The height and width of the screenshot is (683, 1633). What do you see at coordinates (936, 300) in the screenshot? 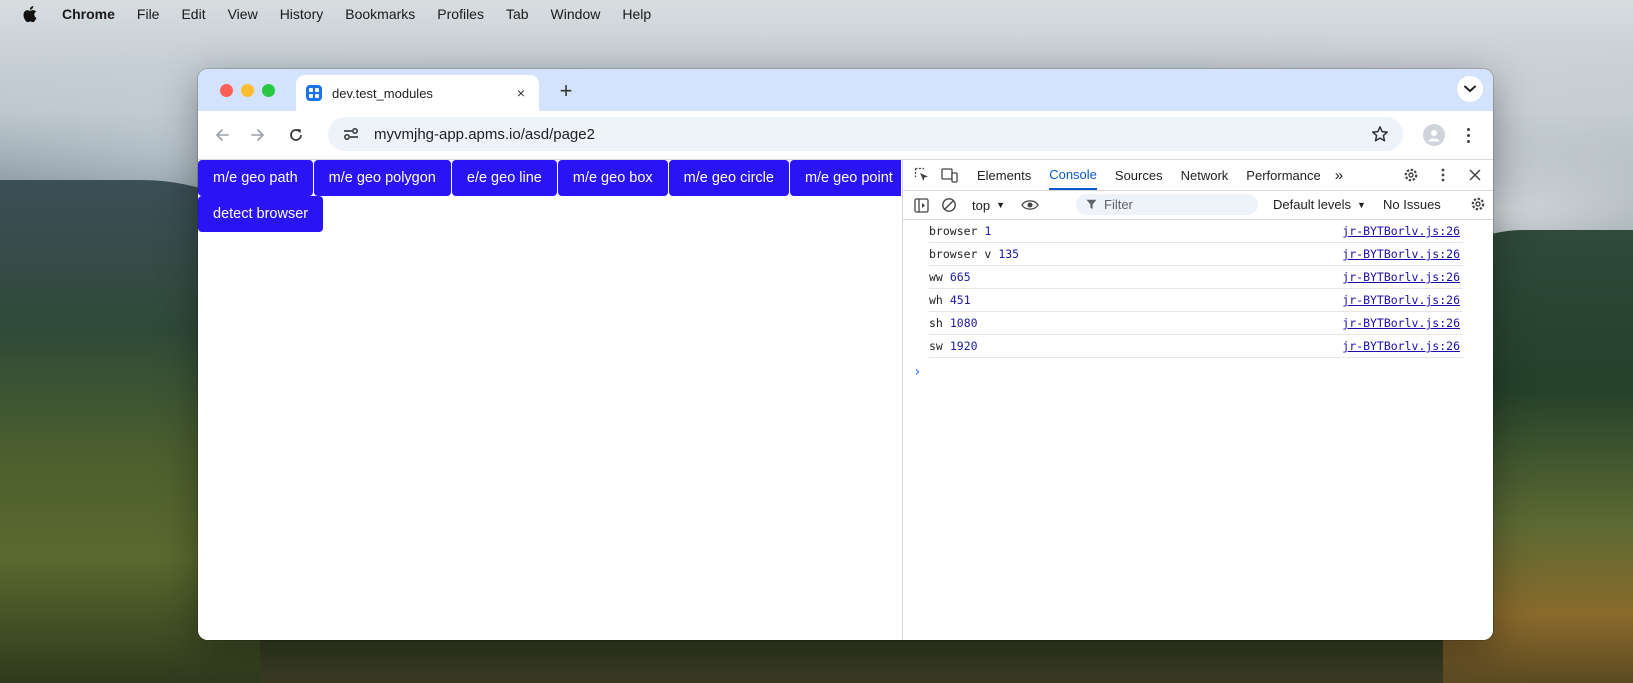
I see `log-message: wh` at bounding box center [936, 300].